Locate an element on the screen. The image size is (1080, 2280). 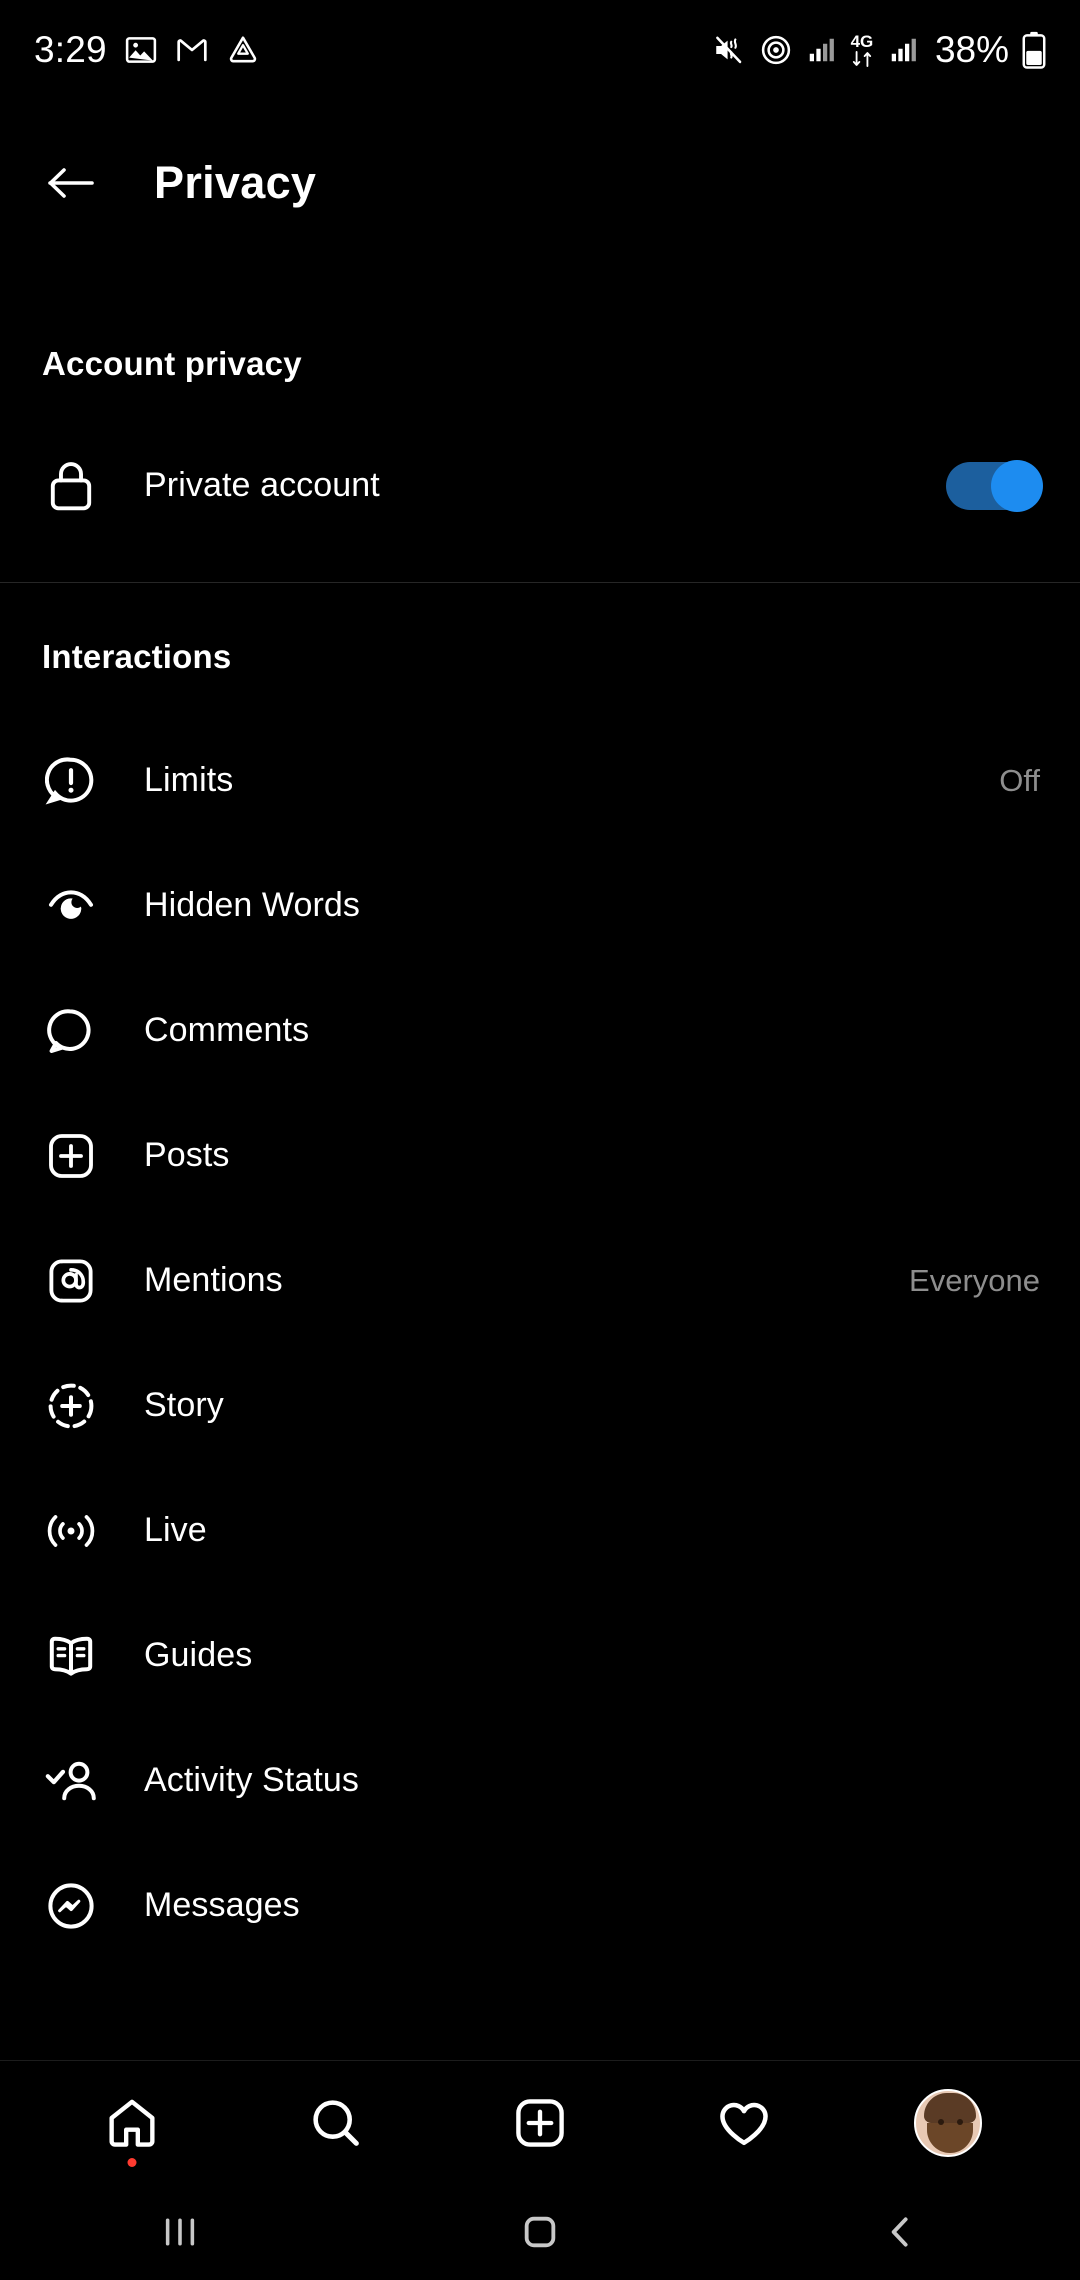
live-icon is located at coordinates (71, 1531).